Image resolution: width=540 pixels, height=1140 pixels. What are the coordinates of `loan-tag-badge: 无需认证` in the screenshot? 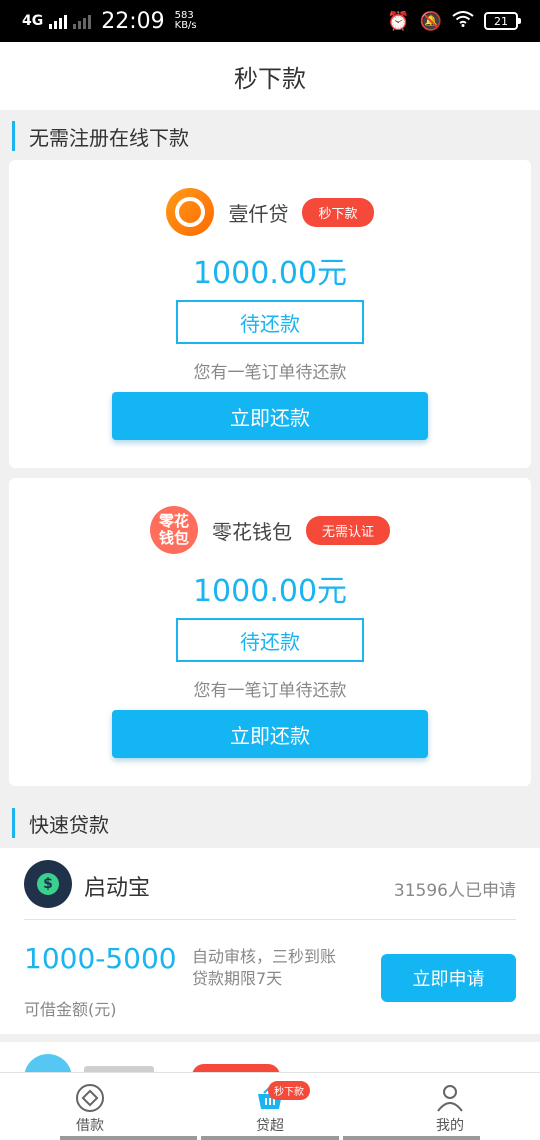 It's located at (347, 530).